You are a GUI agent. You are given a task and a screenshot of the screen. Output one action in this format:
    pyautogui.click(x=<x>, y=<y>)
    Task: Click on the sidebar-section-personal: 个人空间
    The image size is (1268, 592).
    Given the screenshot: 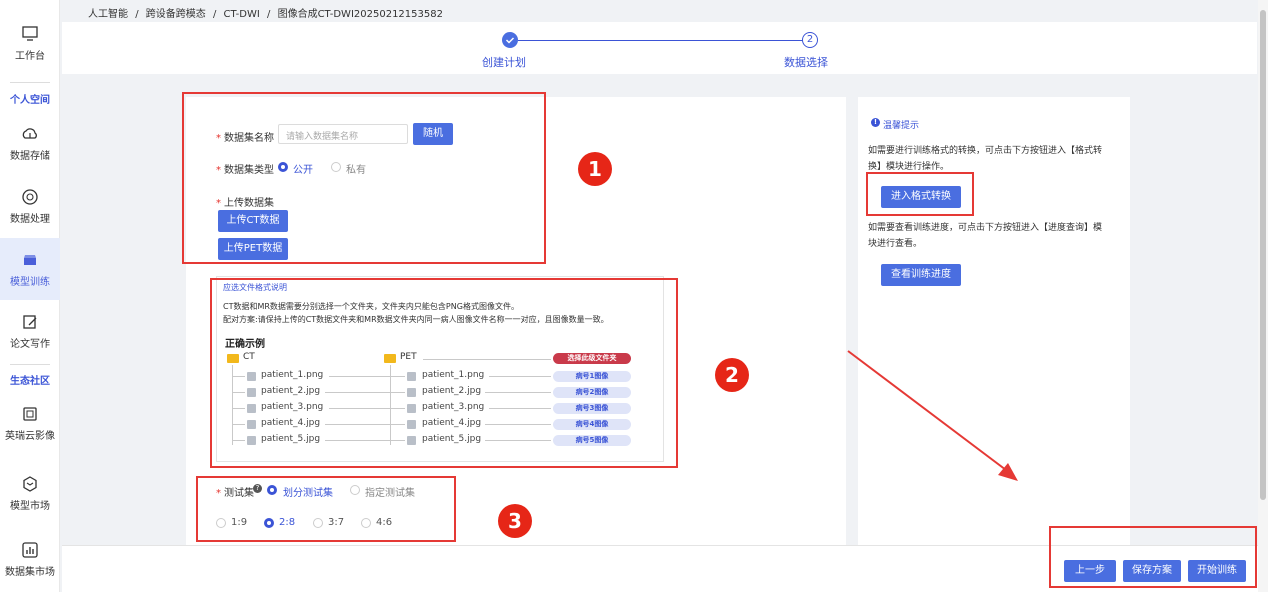 What is the action you would take?
    pyautogui.click(x=30, y=100)
    